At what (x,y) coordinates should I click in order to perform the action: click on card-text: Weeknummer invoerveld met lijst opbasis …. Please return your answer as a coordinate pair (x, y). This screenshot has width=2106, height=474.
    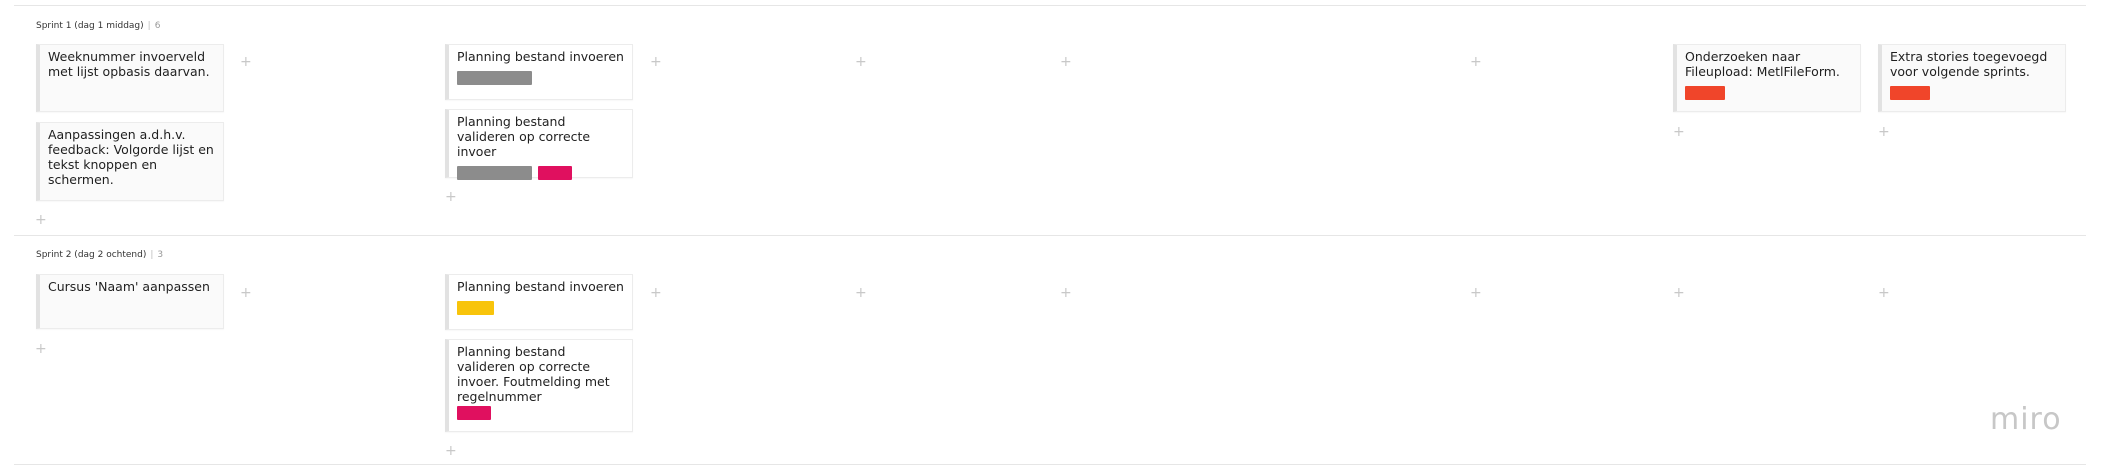
    Looking at the image, I should click on (129, 64).